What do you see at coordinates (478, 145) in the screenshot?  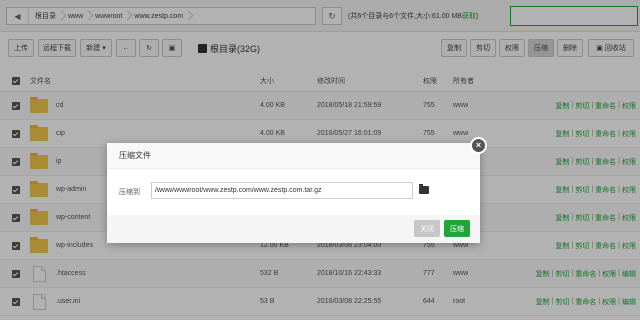 I see `close-icon: ×` at bounding box center [478, 145].